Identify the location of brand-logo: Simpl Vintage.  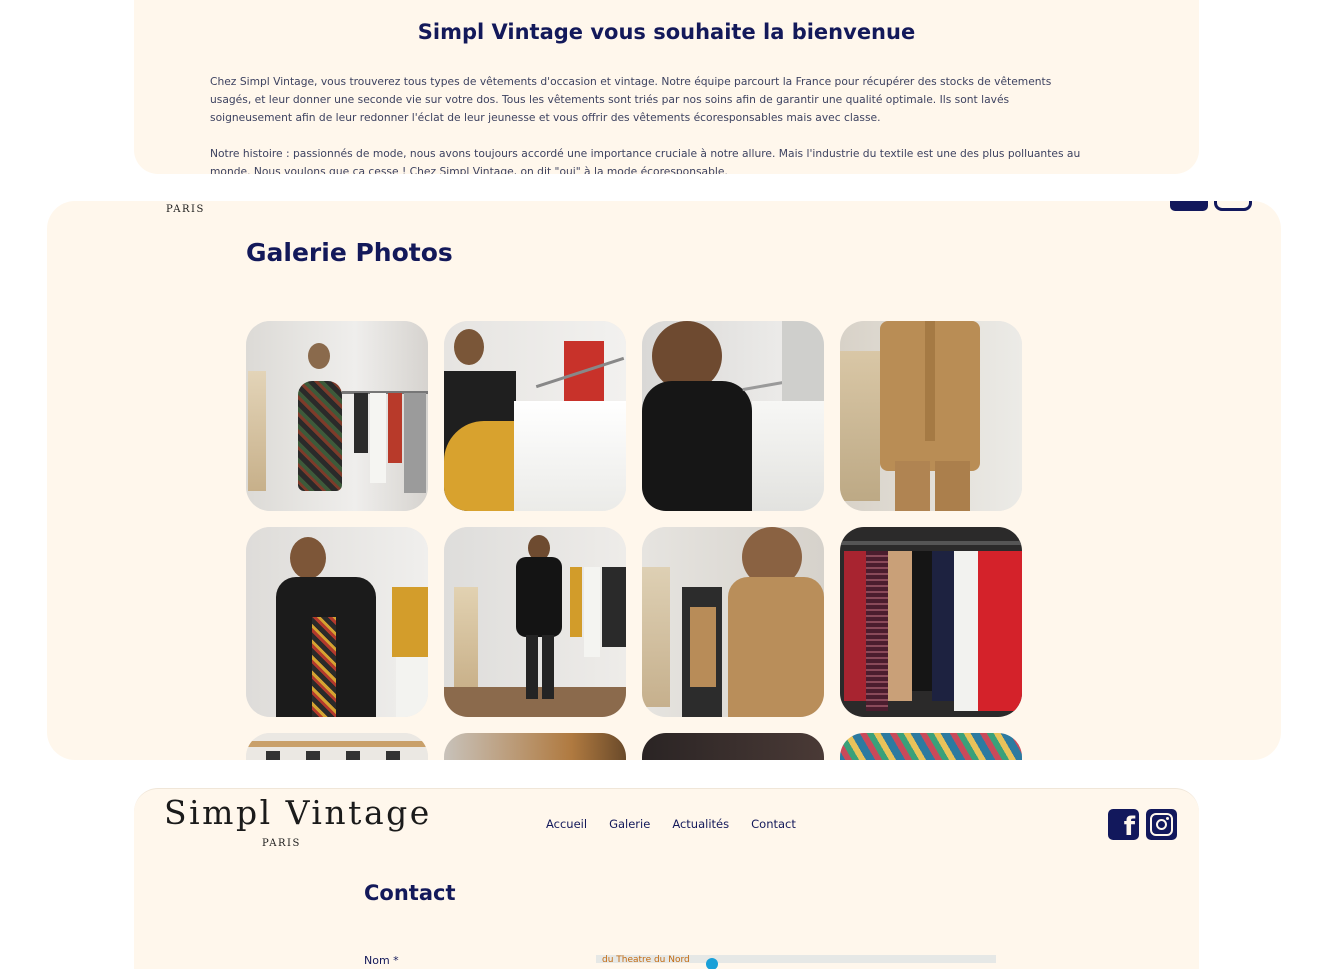
(298, 812).